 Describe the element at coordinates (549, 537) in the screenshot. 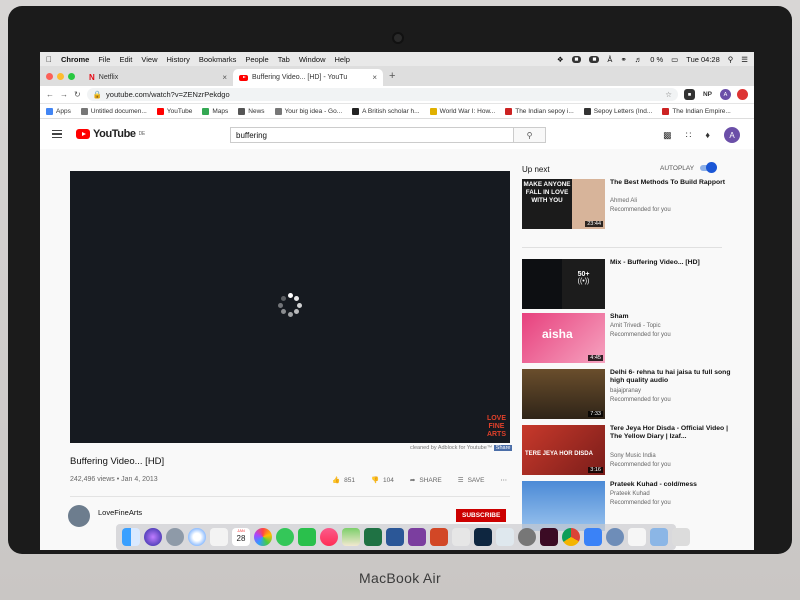

I see `indesign-icon` at that location.